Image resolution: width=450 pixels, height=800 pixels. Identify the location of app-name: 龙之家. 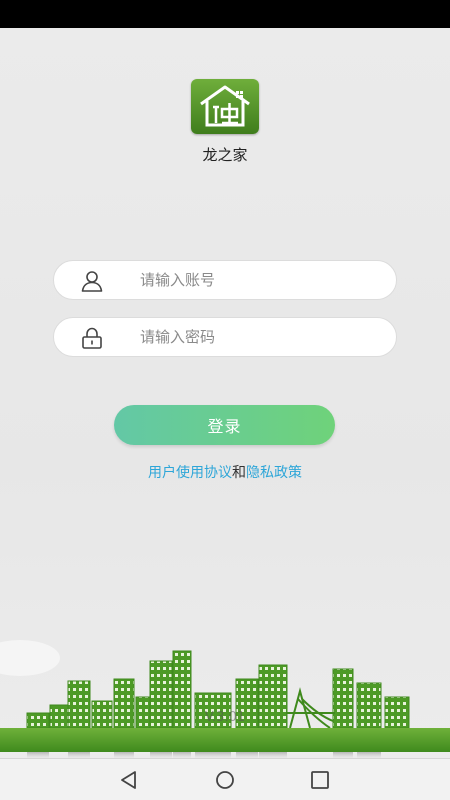
(225, 155).